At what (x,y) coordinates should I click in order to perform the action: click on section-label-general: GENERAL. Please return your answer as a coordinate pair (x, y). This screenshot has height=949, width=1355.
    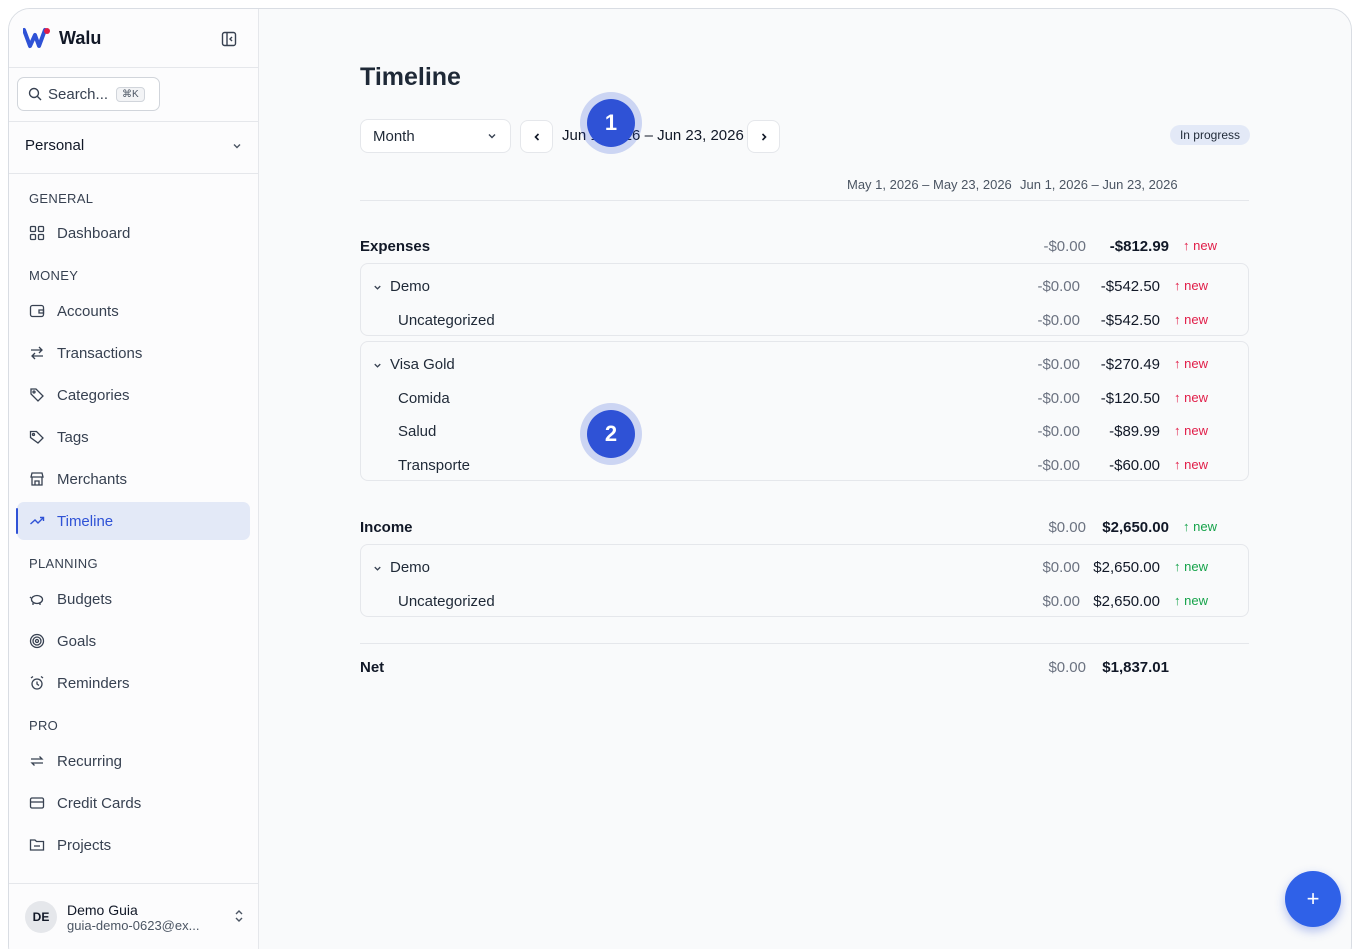
    Looking at the image, I should click on (61, 198).